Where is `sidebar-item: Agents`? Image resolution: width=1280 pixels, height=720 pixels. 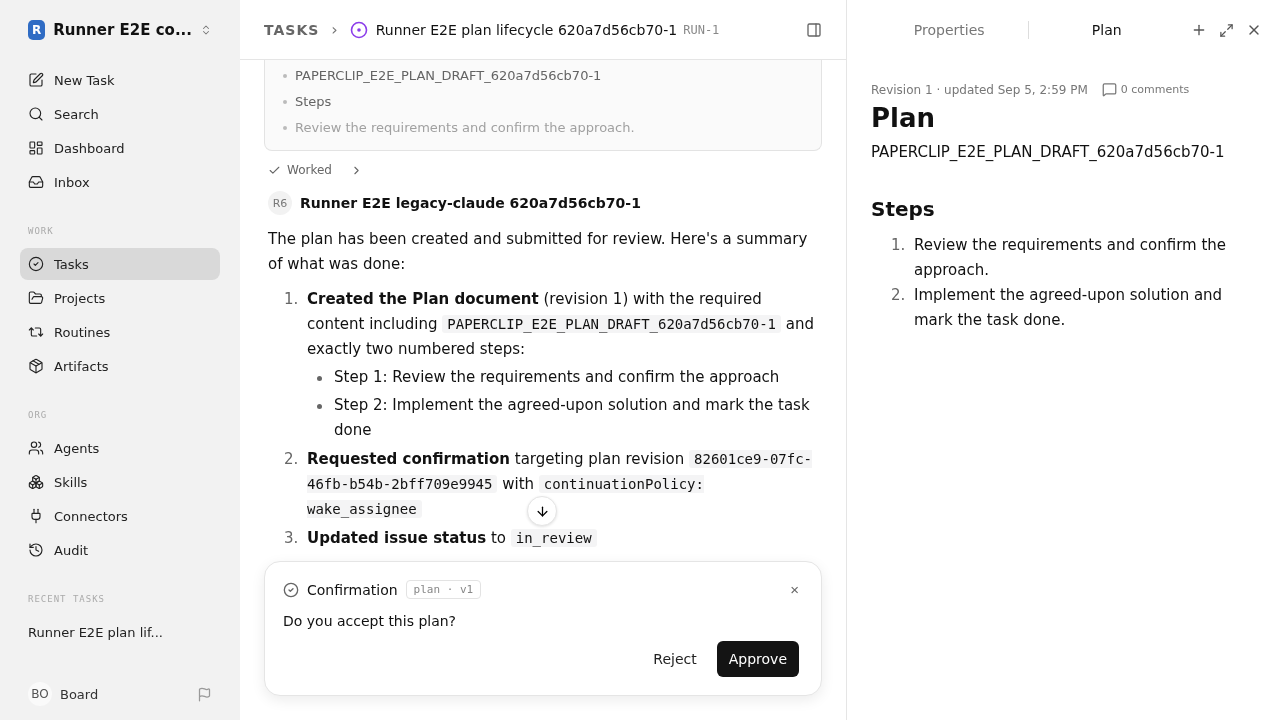 sidebar-item: Agents is located at coordinates (120, 448).